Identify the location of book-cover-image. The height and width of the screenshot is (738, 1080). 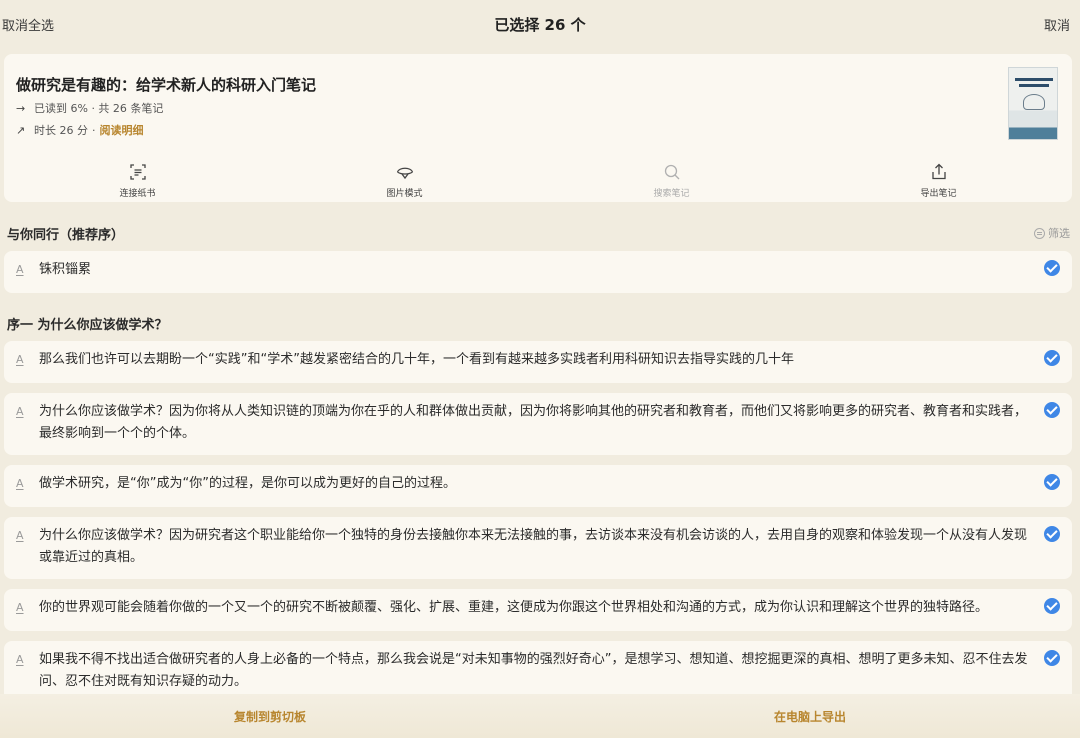
(1033, 103).